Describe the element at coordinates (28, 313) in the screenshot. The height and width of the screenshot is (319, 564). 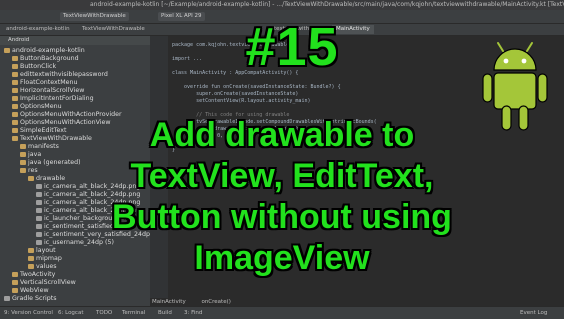
I see `version-control-tab: 9: Version Control` at that location.